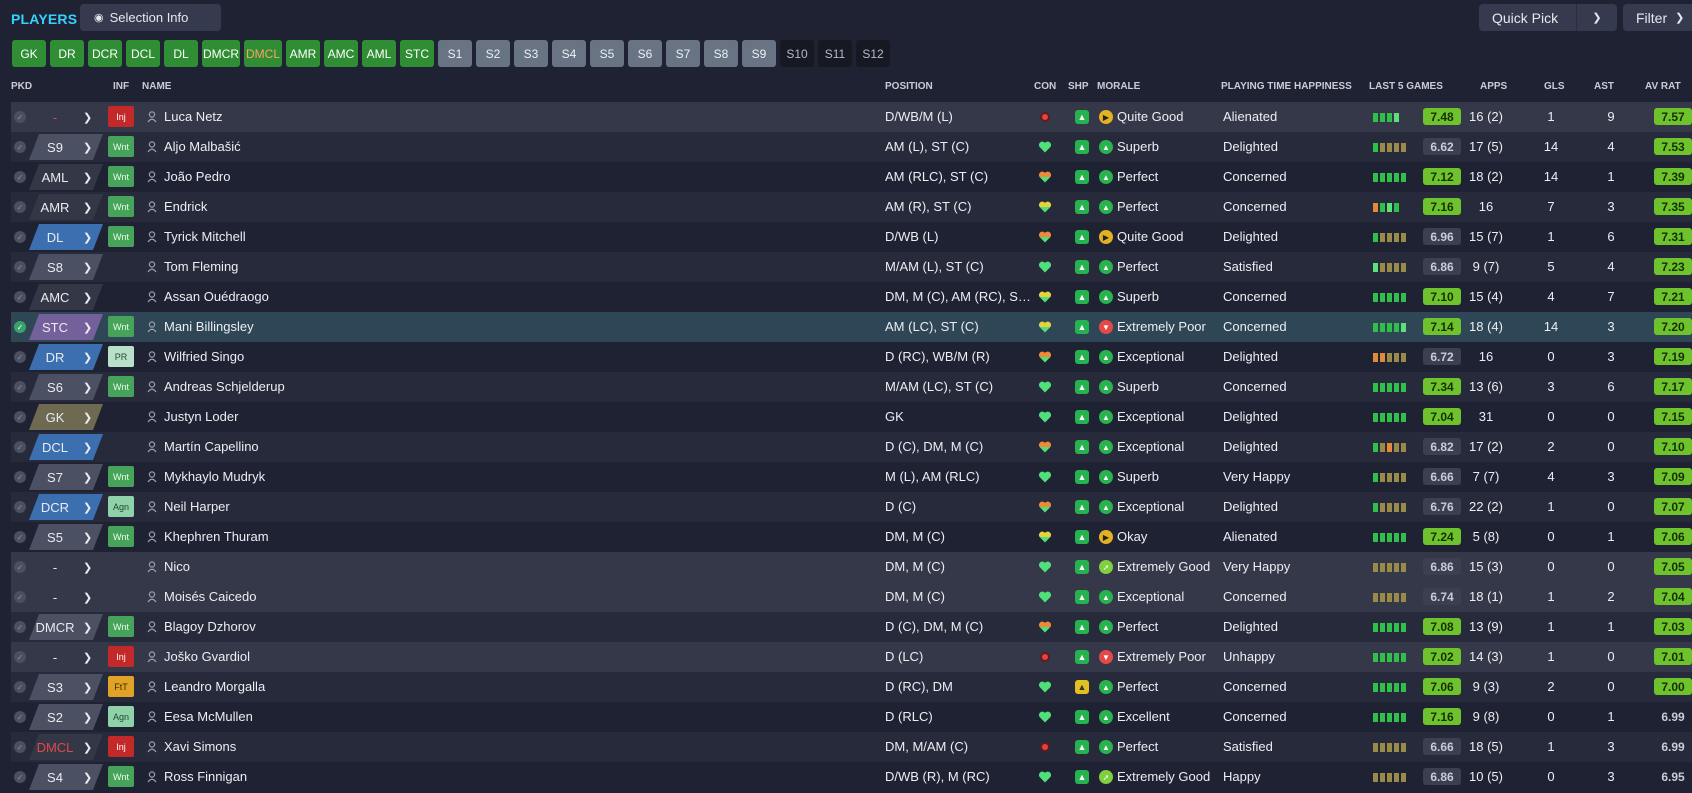 The image size is (1692, 793). Describe the element at coordinates (177, 566) in the screenshot. I see `player-name: Nico` at that location.